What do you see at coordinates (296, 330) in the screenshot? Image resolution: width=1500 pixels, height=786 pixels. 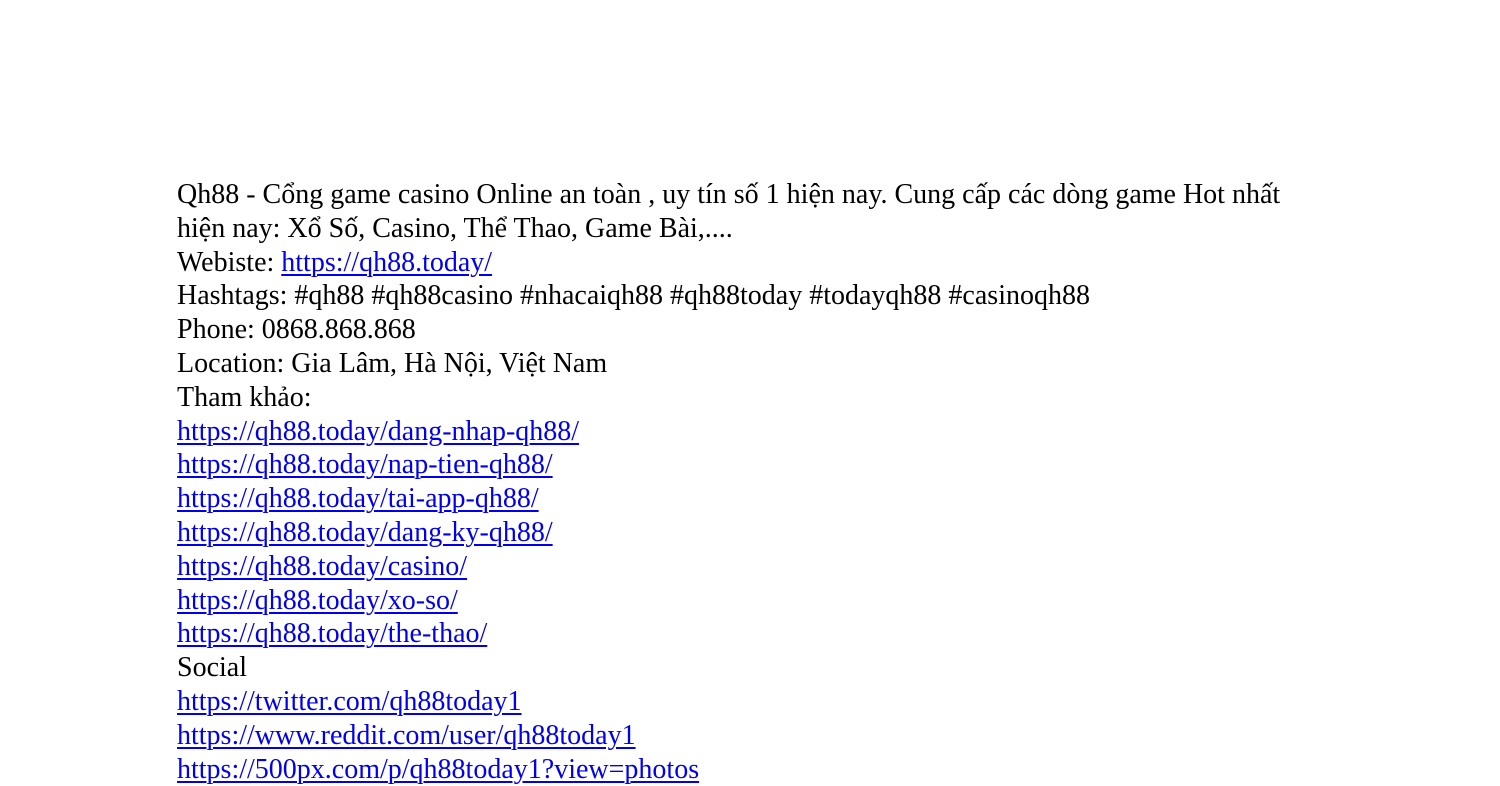 I see `phone-line: Phone: 0868.868.868` at bounding box center [296, 330].